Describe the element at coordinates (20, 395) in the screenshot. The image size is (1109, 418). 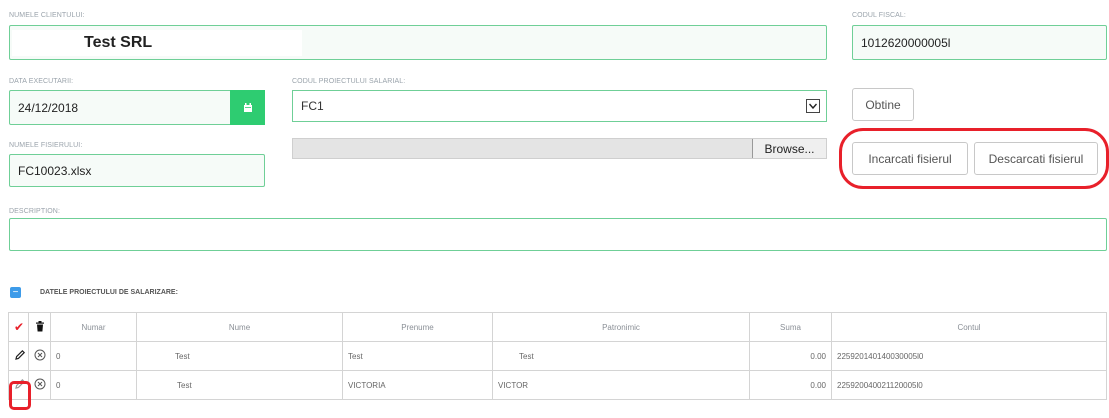
I see `edit-highlight-annotation` at that location.